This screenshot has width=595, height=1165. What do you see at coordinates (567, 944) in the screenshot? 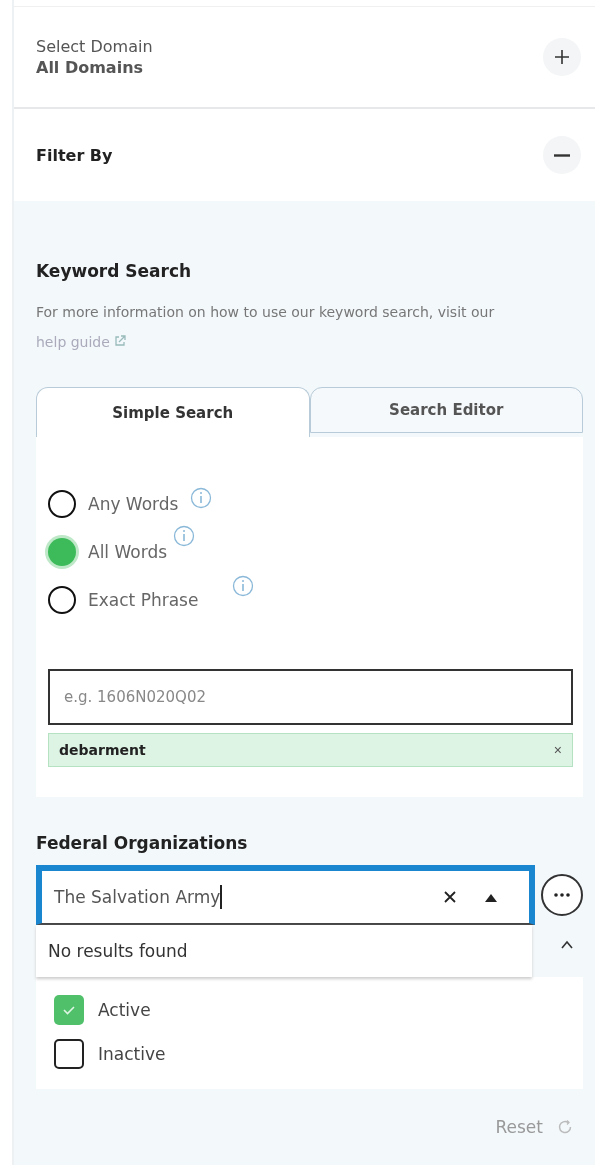
I see `chevron-up-icon` at bounding box center [567, 944].